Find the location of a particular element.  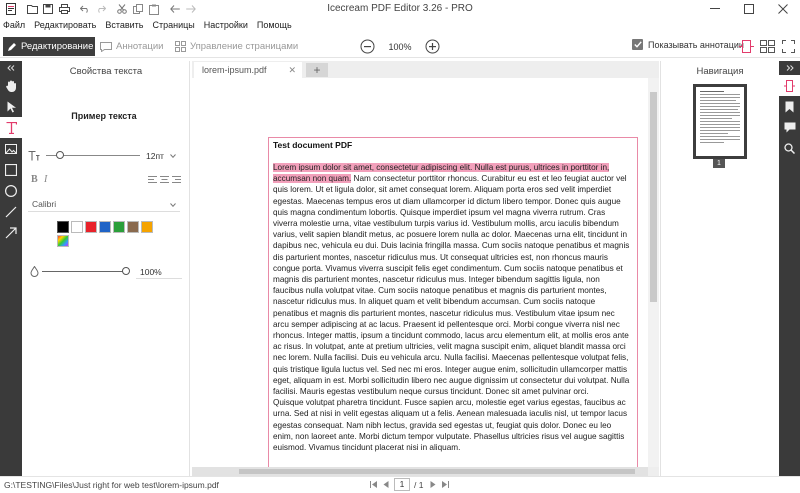

menu-settings: Настройки is located at coordinates (226, 25).